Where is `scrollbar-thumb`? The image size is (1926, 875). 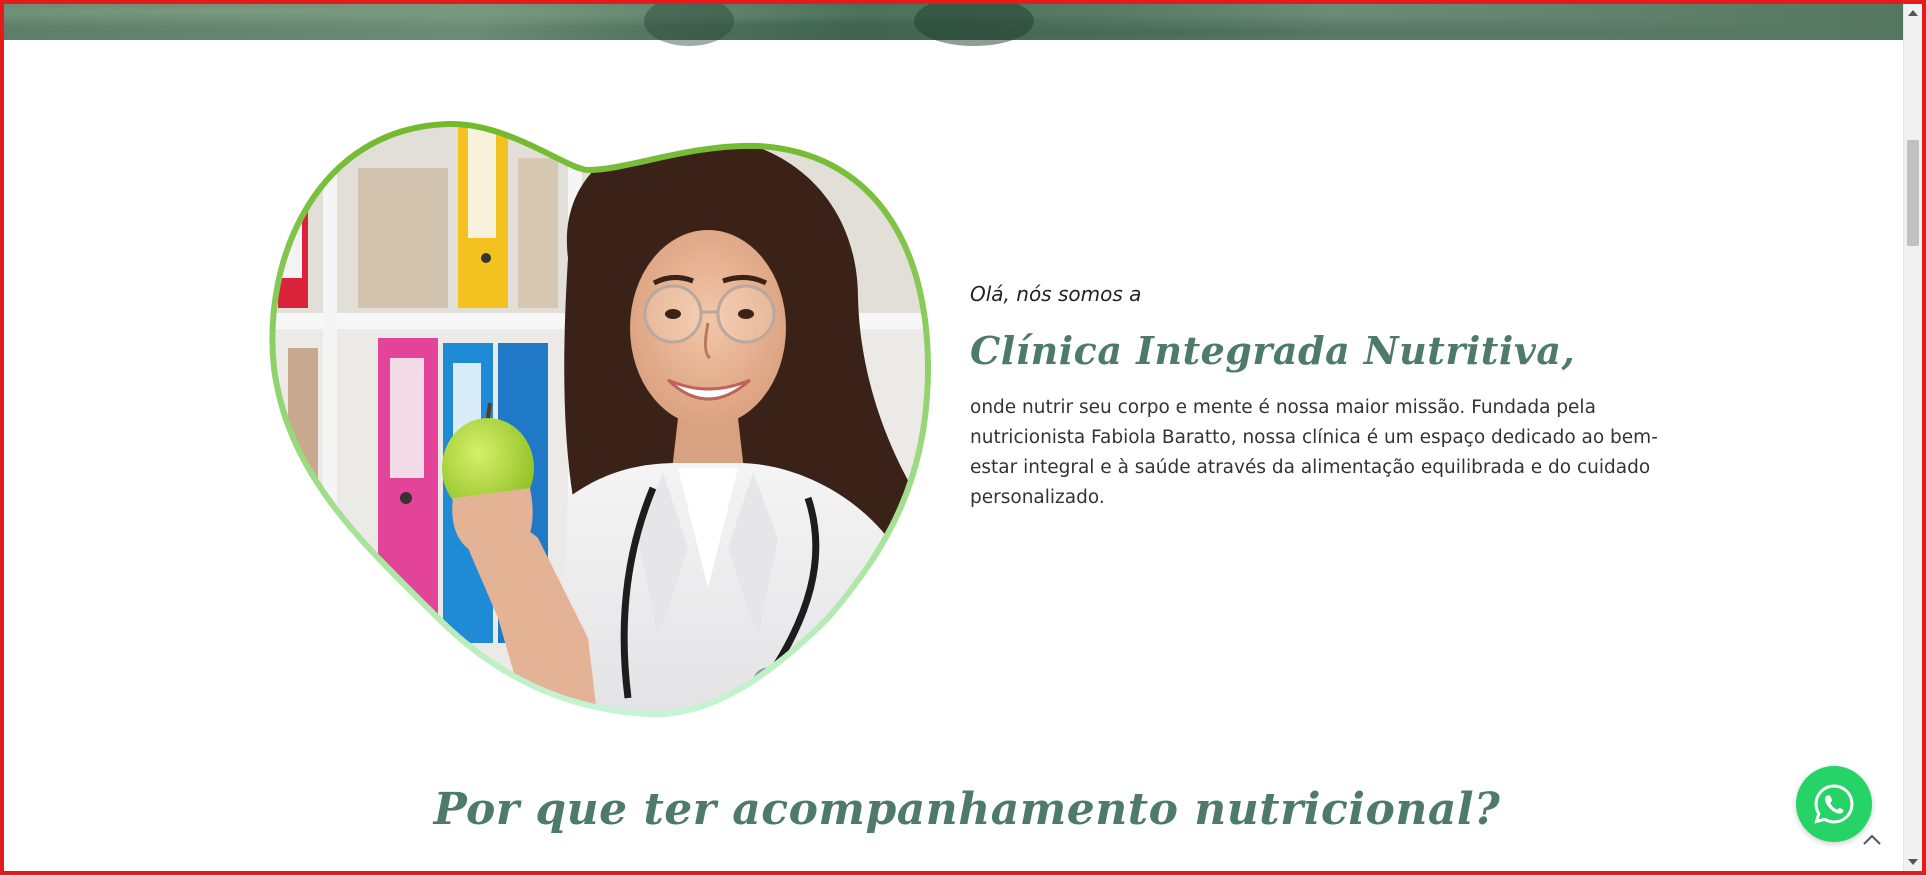
scrollbar-thumb is located at coordinates (1913, 193).